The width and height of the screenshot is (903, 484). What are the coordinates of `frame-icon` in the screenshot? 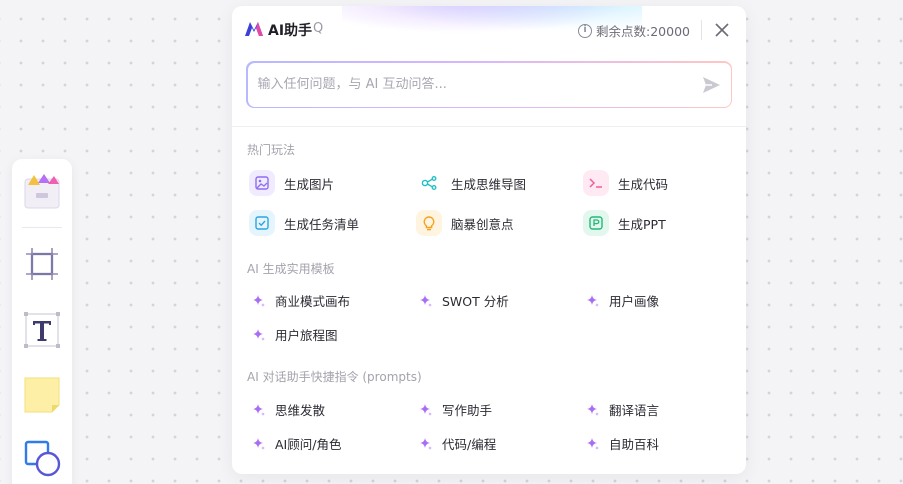 It's located at (42, 264).